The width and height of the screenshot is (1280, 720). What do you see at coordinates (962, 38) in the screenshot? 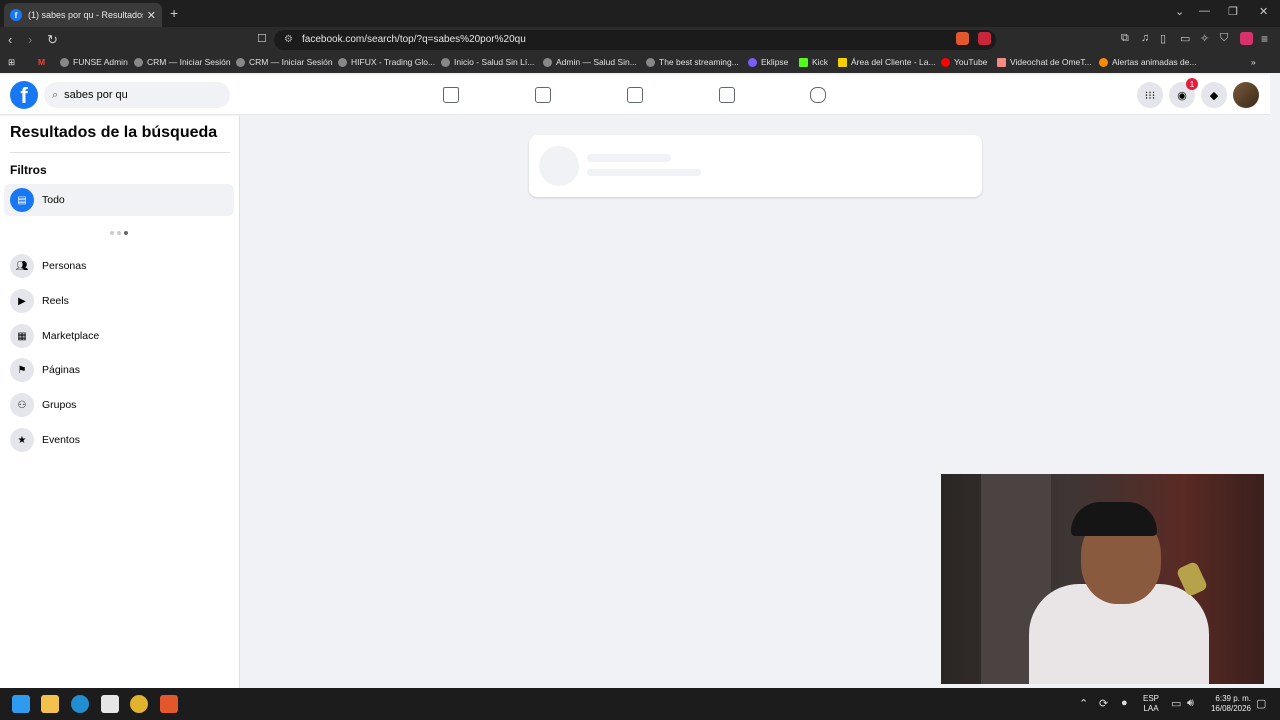
I see `brave-shield-icon` at bounding box center [962, 38].